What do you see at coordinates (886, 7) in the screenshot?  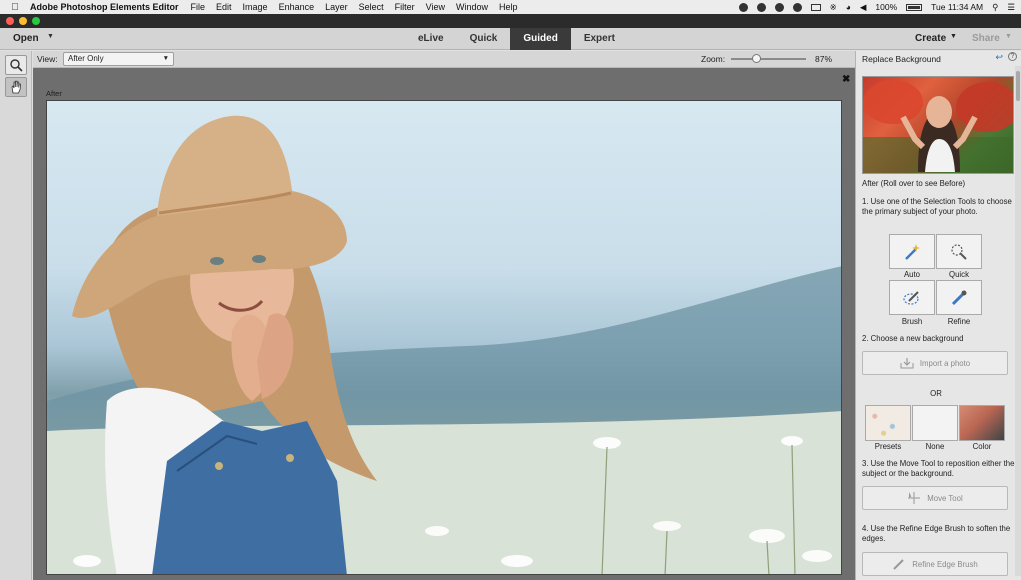 I see `battery-percent: 100%` at bounding box center [886, 7].